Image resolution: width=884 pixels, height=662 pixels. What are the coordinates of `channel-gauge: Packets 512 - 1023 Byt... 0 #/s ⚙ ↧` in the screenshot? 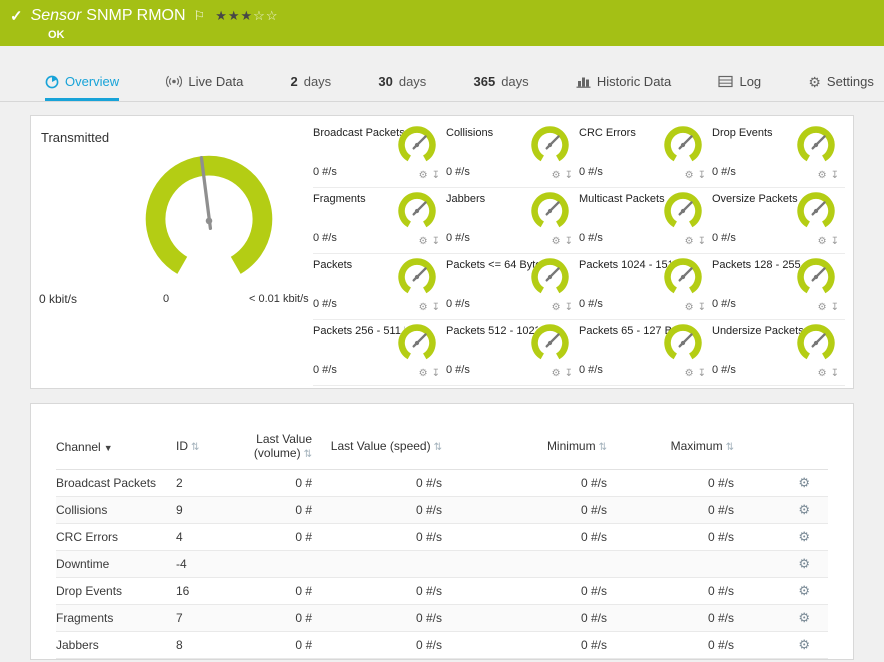 It's located at (512, 353).